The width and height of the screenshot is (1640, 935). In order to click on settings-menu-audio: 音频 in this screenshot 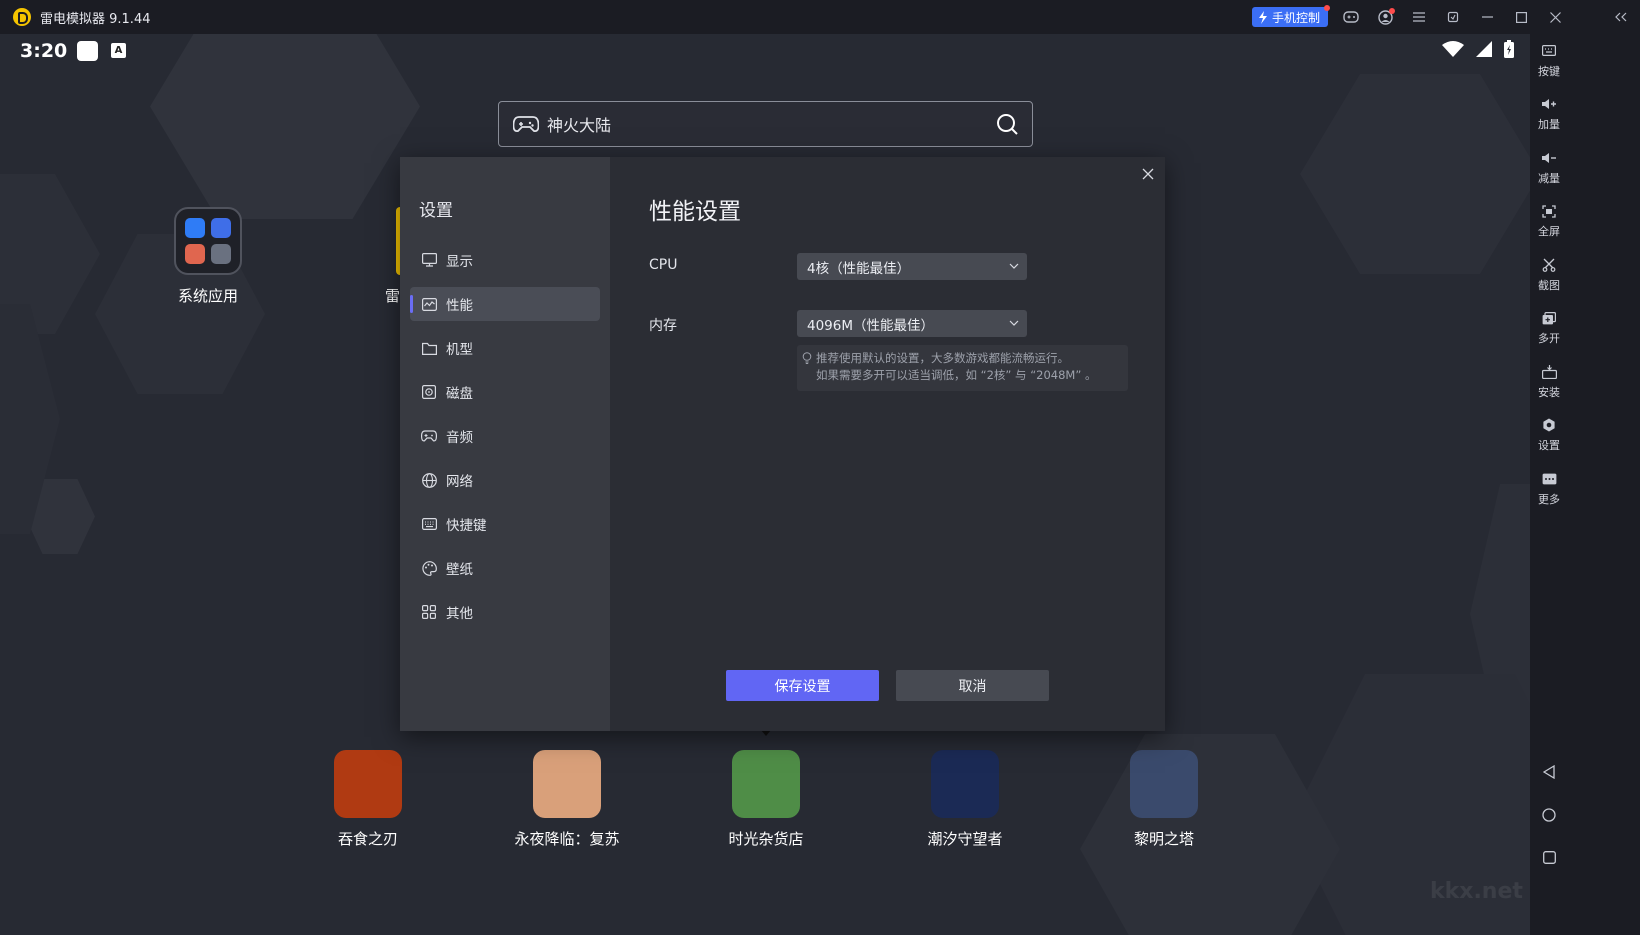, I will do `click(505, 436)`.